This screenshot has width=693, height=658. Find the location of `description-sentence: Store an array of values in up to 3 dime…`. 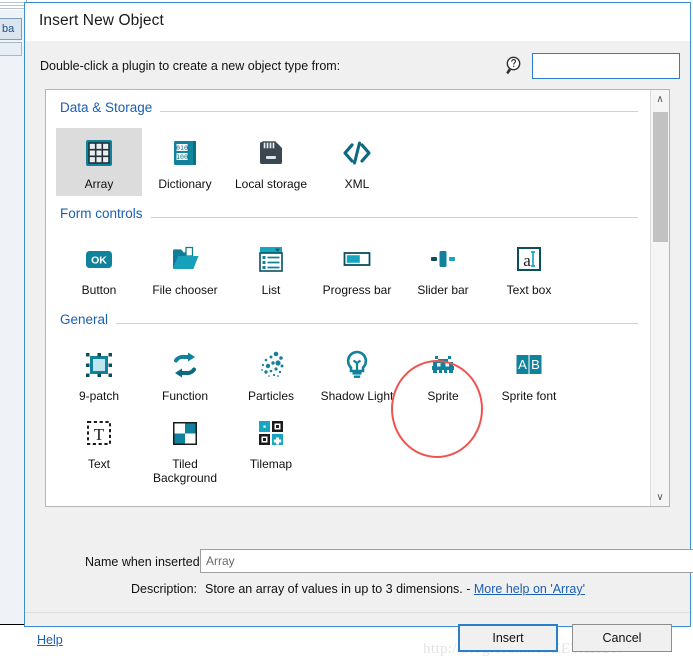

description-sentence: Store an array of values in up to 3 dime… is located at coordinates (339, 589).